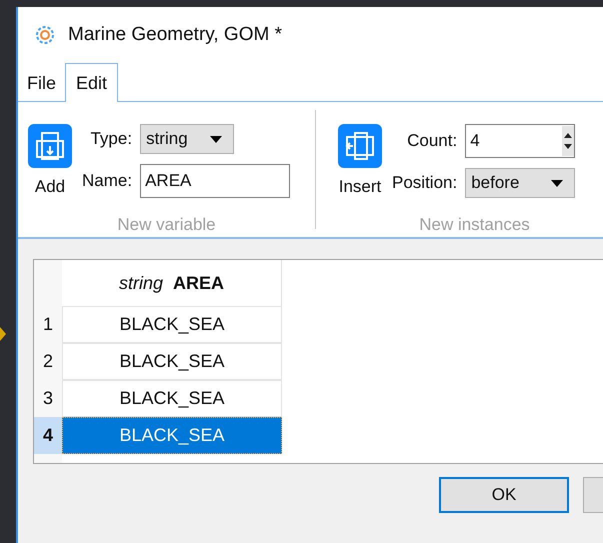 This screenshot has height=543, width=603. What do you see at coordinates (50, 146) in the screenshot?
I see `add-column-icon` at bounding box center [50, 146].